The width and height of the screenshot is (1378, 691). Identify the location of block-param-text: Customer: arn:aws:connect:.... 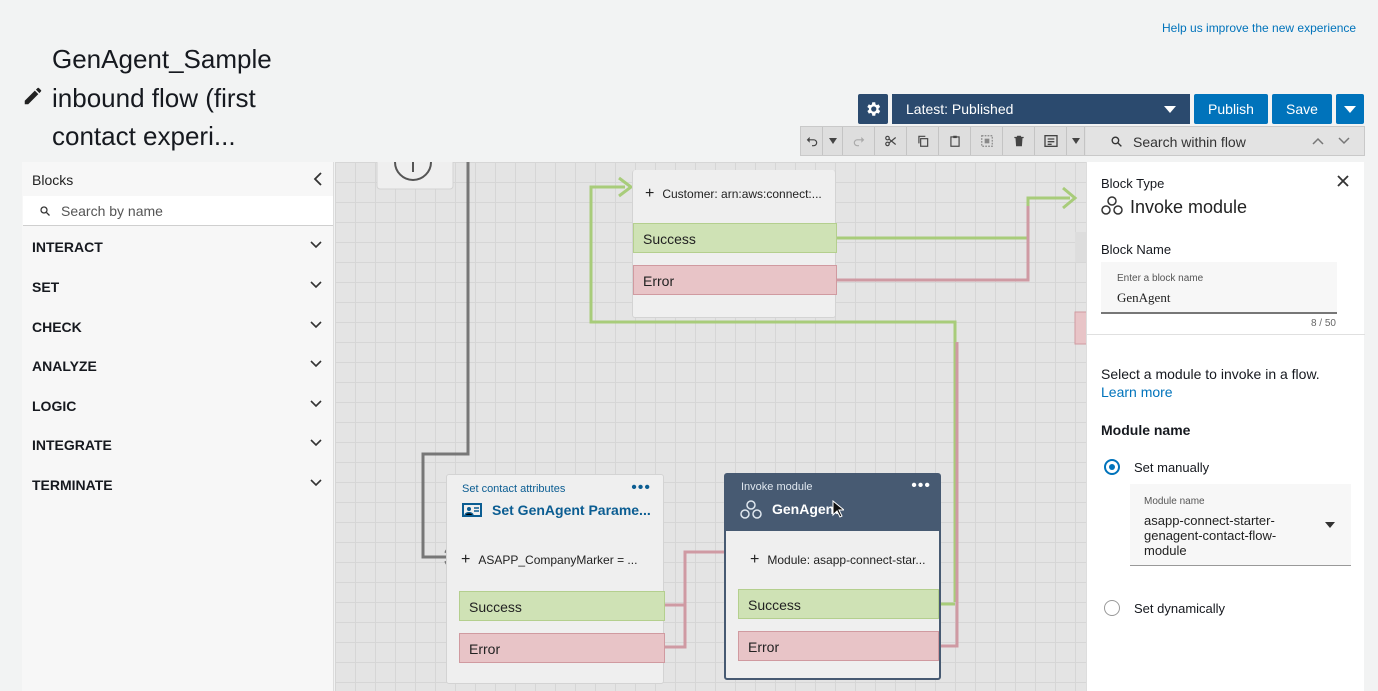
(742, 194).